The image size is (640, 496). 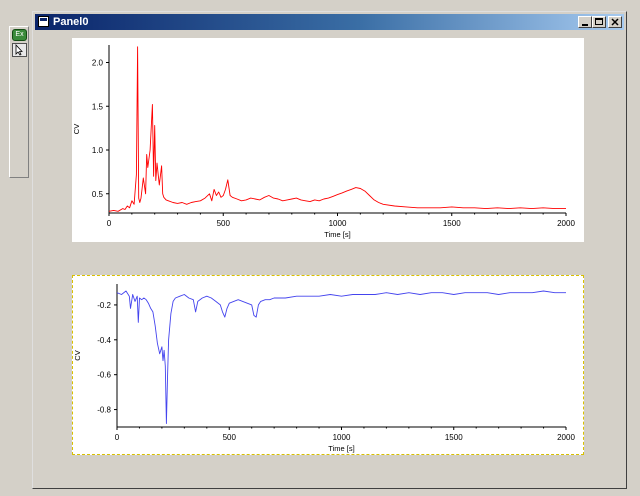 What do you see at coordinates (329, 22) in the screenshot?
I see `window-titlebar: Panel0` at bounding box center [329, 22].